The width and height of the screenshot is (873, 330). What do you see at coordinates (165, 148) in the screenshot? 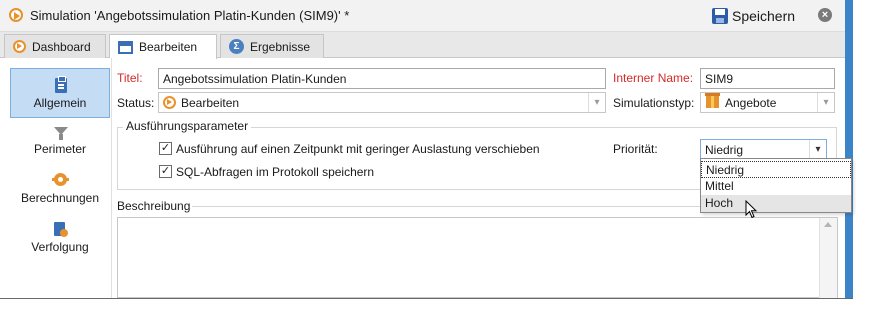
I see `defer-execution-checkbox: ✓` at bounding box center [165, 148].